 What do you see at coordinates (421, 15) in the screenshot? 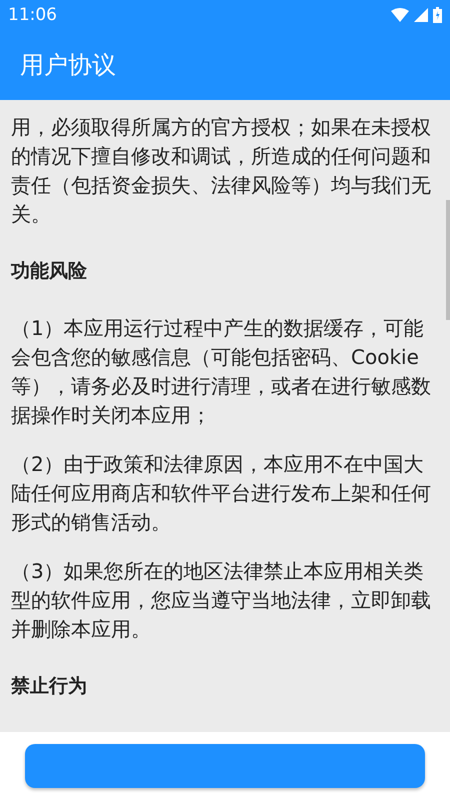
I see `signal-icon` at bounding box center [421, 15].